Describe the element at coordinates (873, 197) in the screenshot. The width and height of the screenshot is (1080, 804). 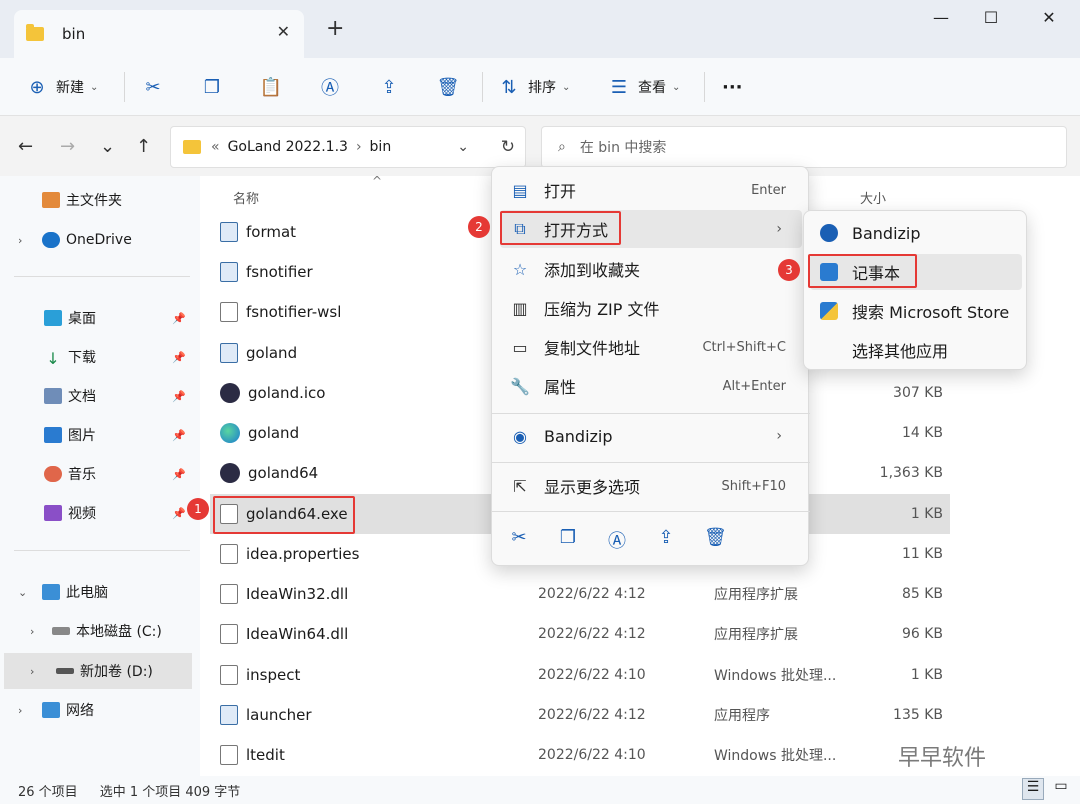
I see `column-header-size: 大小` at that location.